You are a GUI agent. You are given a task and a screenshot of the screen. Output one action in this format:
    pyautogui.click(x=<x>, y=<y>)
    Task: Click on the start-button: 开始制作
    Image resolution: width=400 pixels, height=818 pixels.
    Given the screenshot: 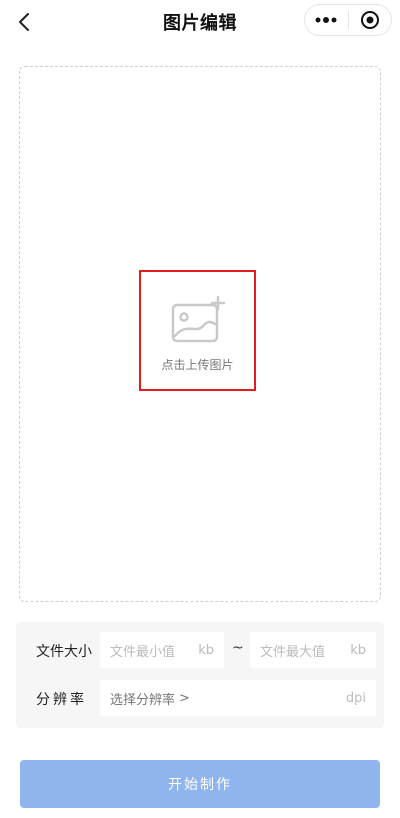 What is the action you would take?
    pyautogui.click(x=200, y=784)
    